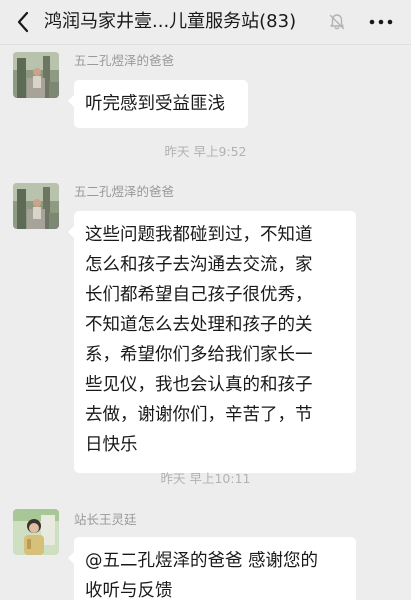  What do you see at coordinates (337, 22) in the screenshot?
I see `mute-bell-icon` at bounding box center [337, 22].